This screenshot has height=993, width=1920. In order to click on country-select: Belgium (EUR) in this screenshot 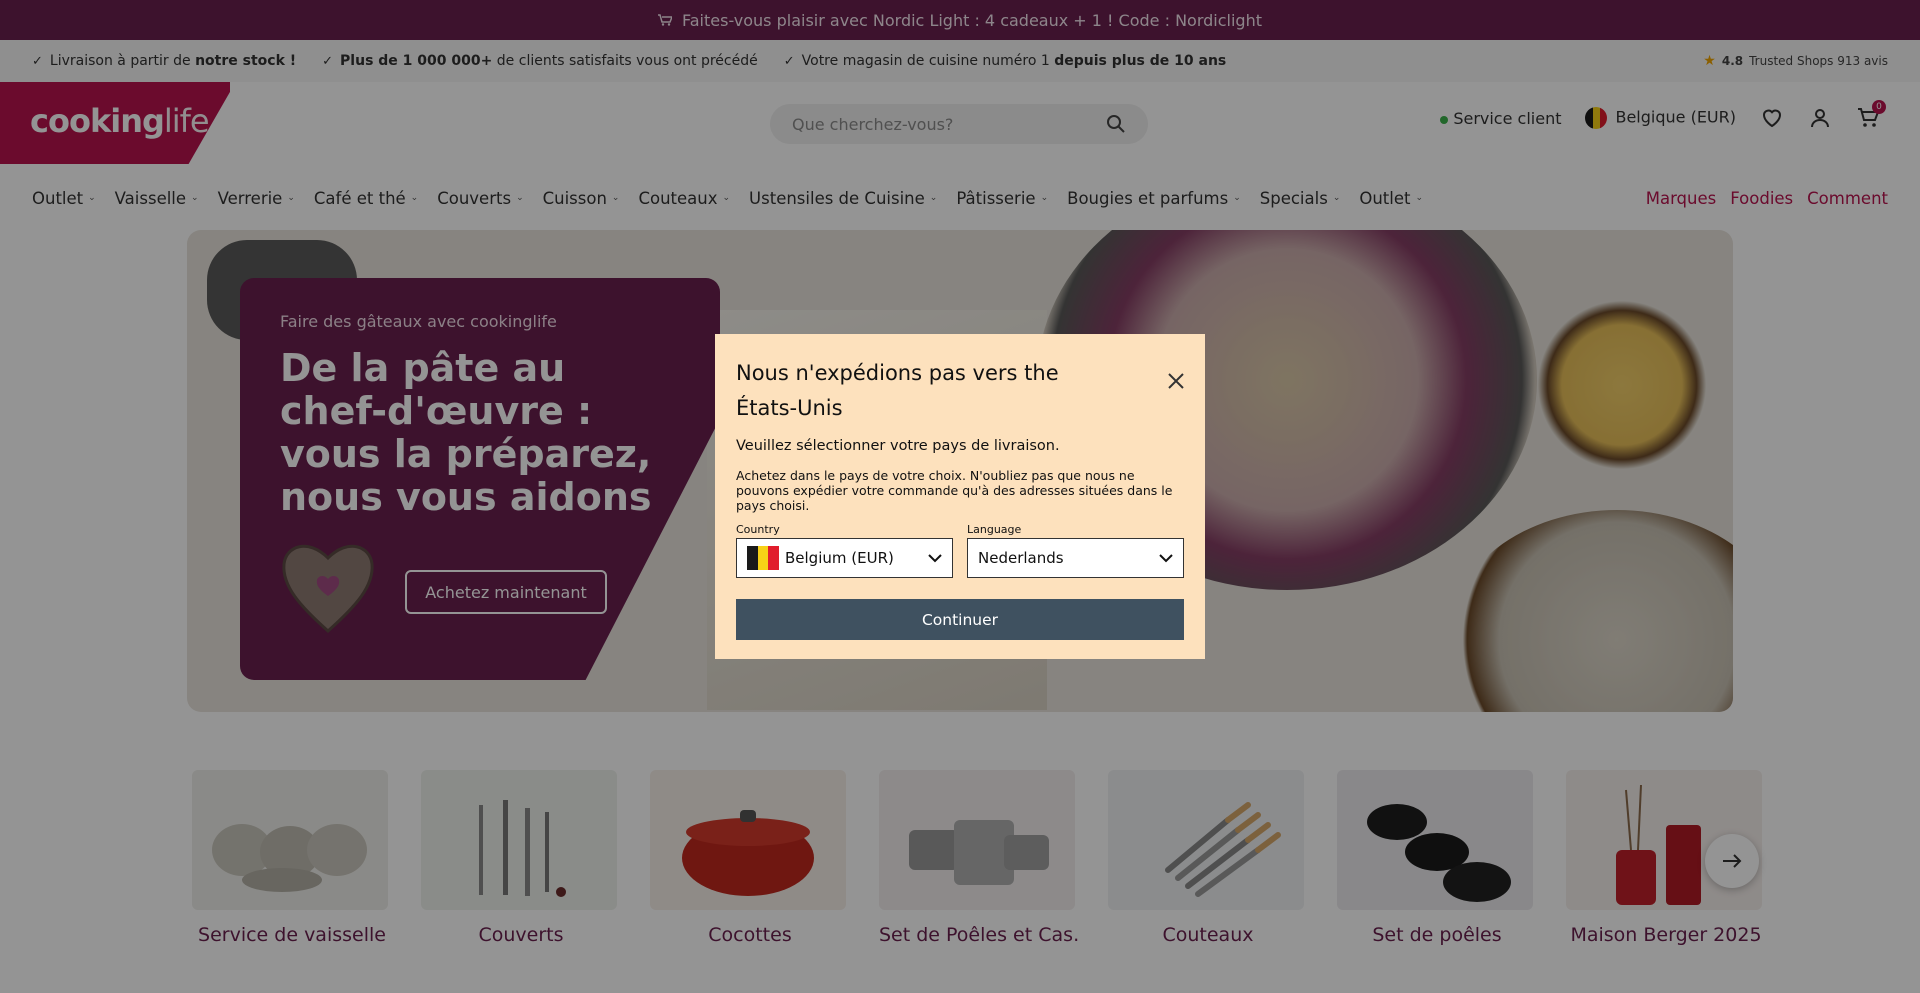, I will do `click(844, 558)`.